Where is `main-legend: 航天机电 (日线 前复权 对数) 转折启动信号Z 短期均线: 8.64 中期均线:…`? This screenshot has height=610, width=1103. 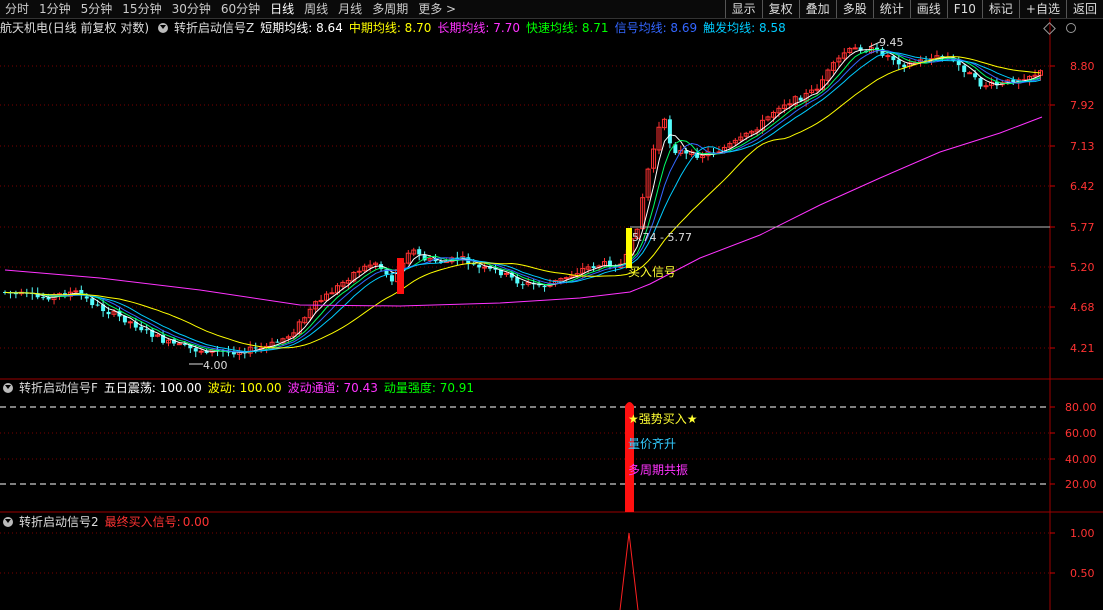 main-legend: 航天机电 (日线 前复权 对数) 转折启动信号Z 短期均线: 8.64 中期均线:… is located at coordinates (396, 28).